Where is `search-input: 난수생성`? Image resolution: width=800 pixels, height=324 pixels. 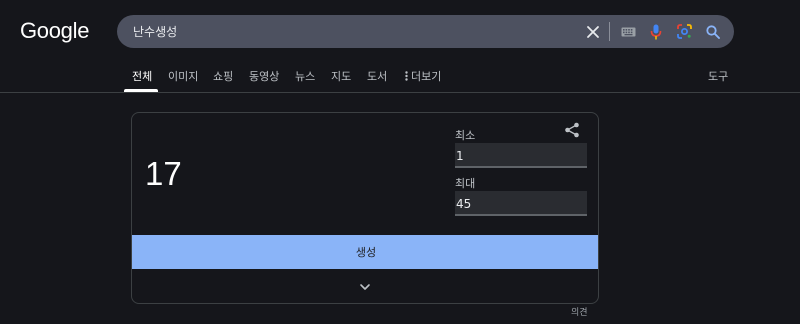
search-input: 난수생성 is located at coordinates (155, 31).